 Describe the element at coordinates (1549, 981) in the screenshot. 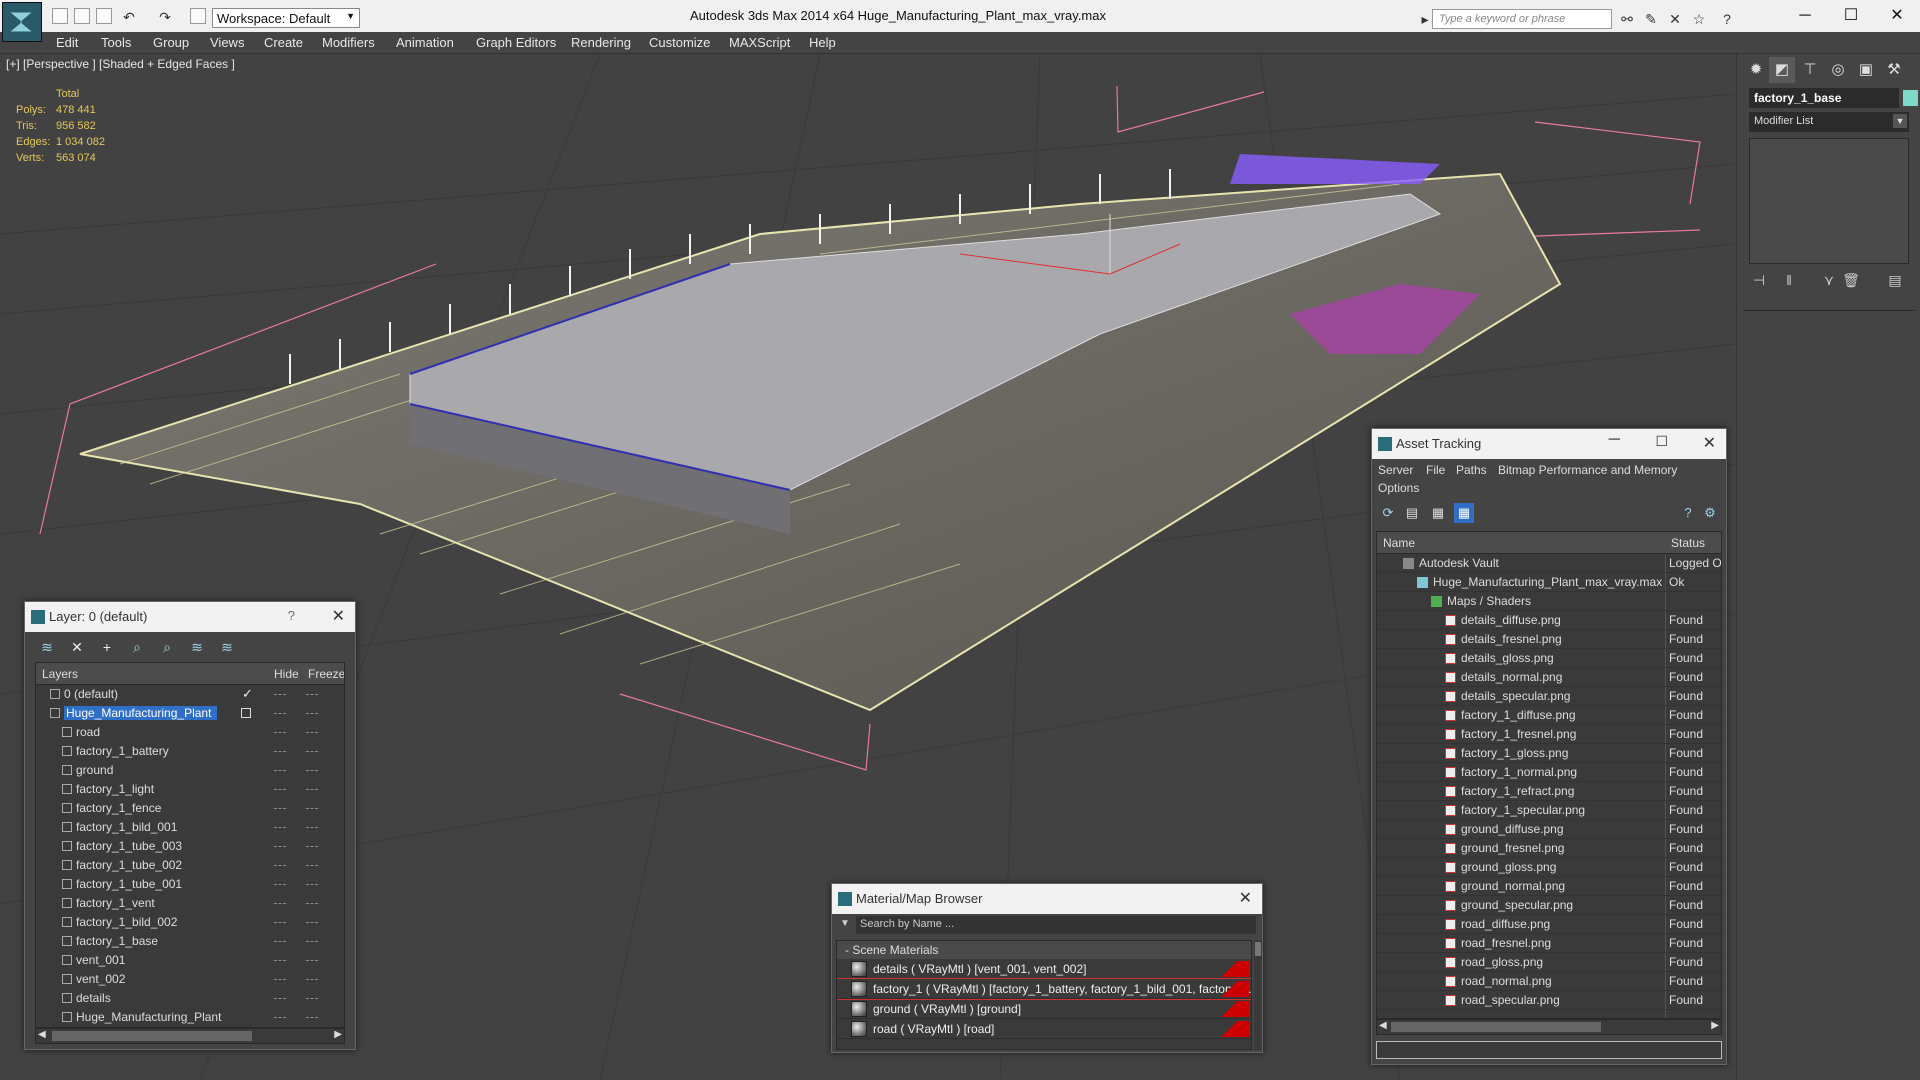

I see `asset-row: road_normal.png Found` at that location.